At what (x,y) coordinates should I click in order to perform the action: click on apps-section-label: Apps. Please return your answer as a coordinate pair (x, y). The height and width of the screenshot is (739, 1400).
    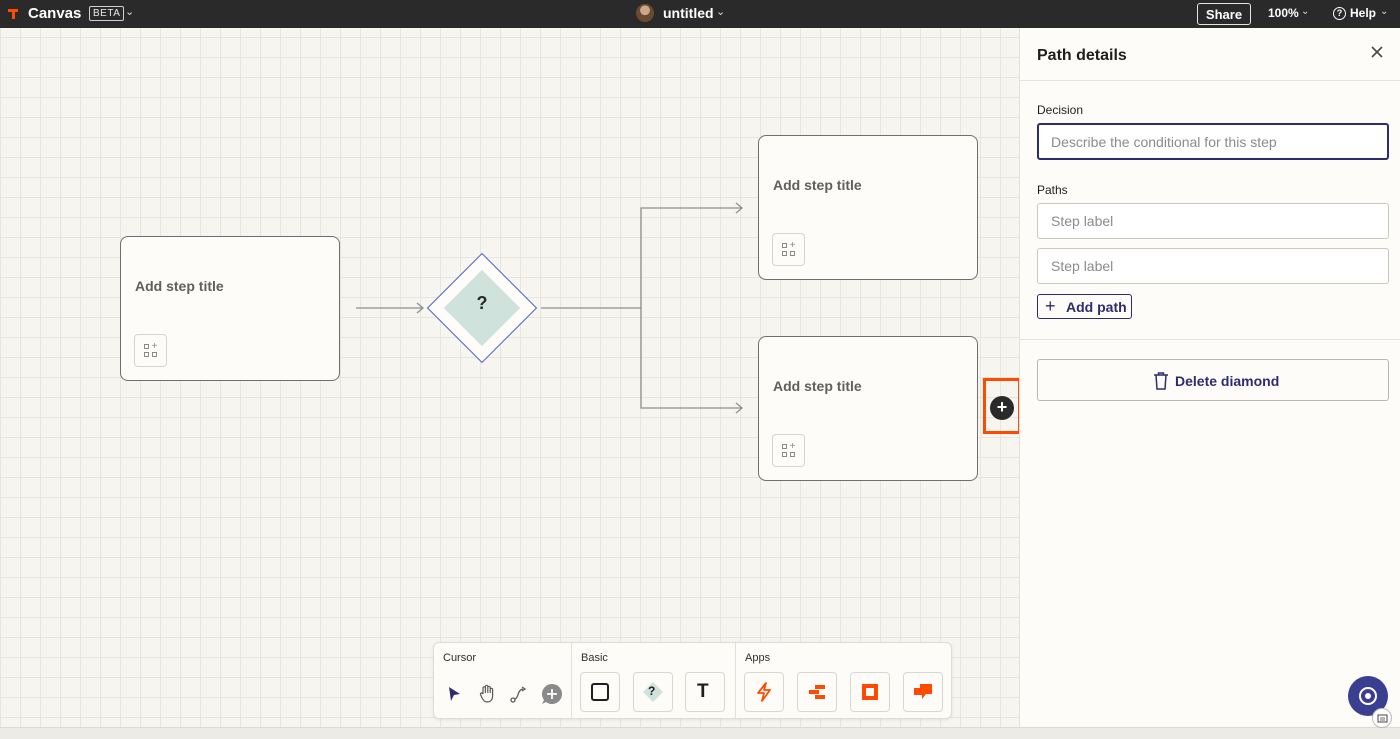
    Looking at the image, I should click on (758, 658).